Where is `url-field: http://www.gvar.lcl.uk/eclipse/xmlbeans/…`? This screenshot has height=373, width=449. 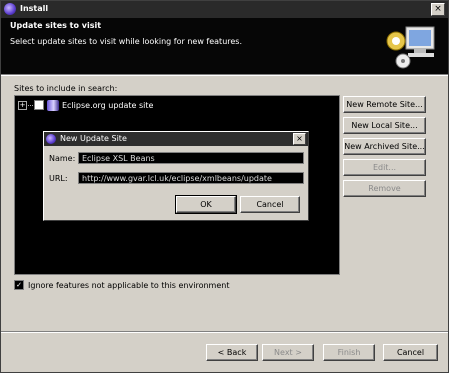 url-field: http://www.gvar.lcl.uk/eclipse/xmlbeans/… is located at coordinates (191, 178).